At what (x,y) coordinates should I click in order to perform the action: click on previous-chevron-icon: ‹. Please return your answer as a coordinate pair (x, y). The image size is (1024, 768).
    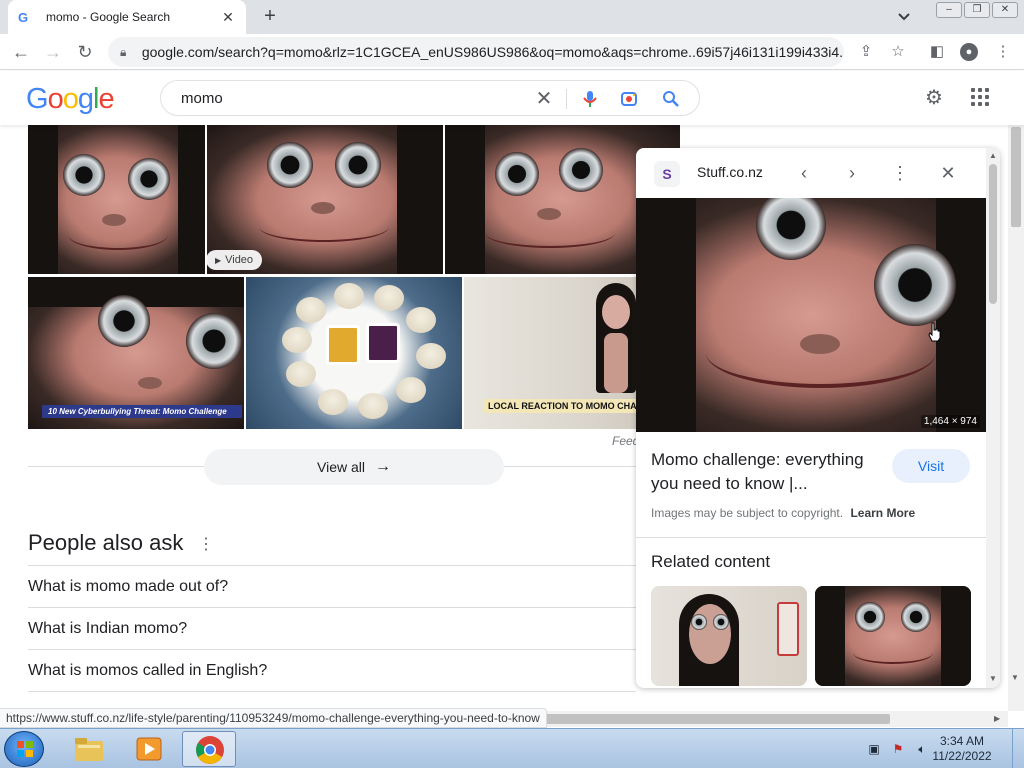
    Looking at the image, I should click on (804, 173).